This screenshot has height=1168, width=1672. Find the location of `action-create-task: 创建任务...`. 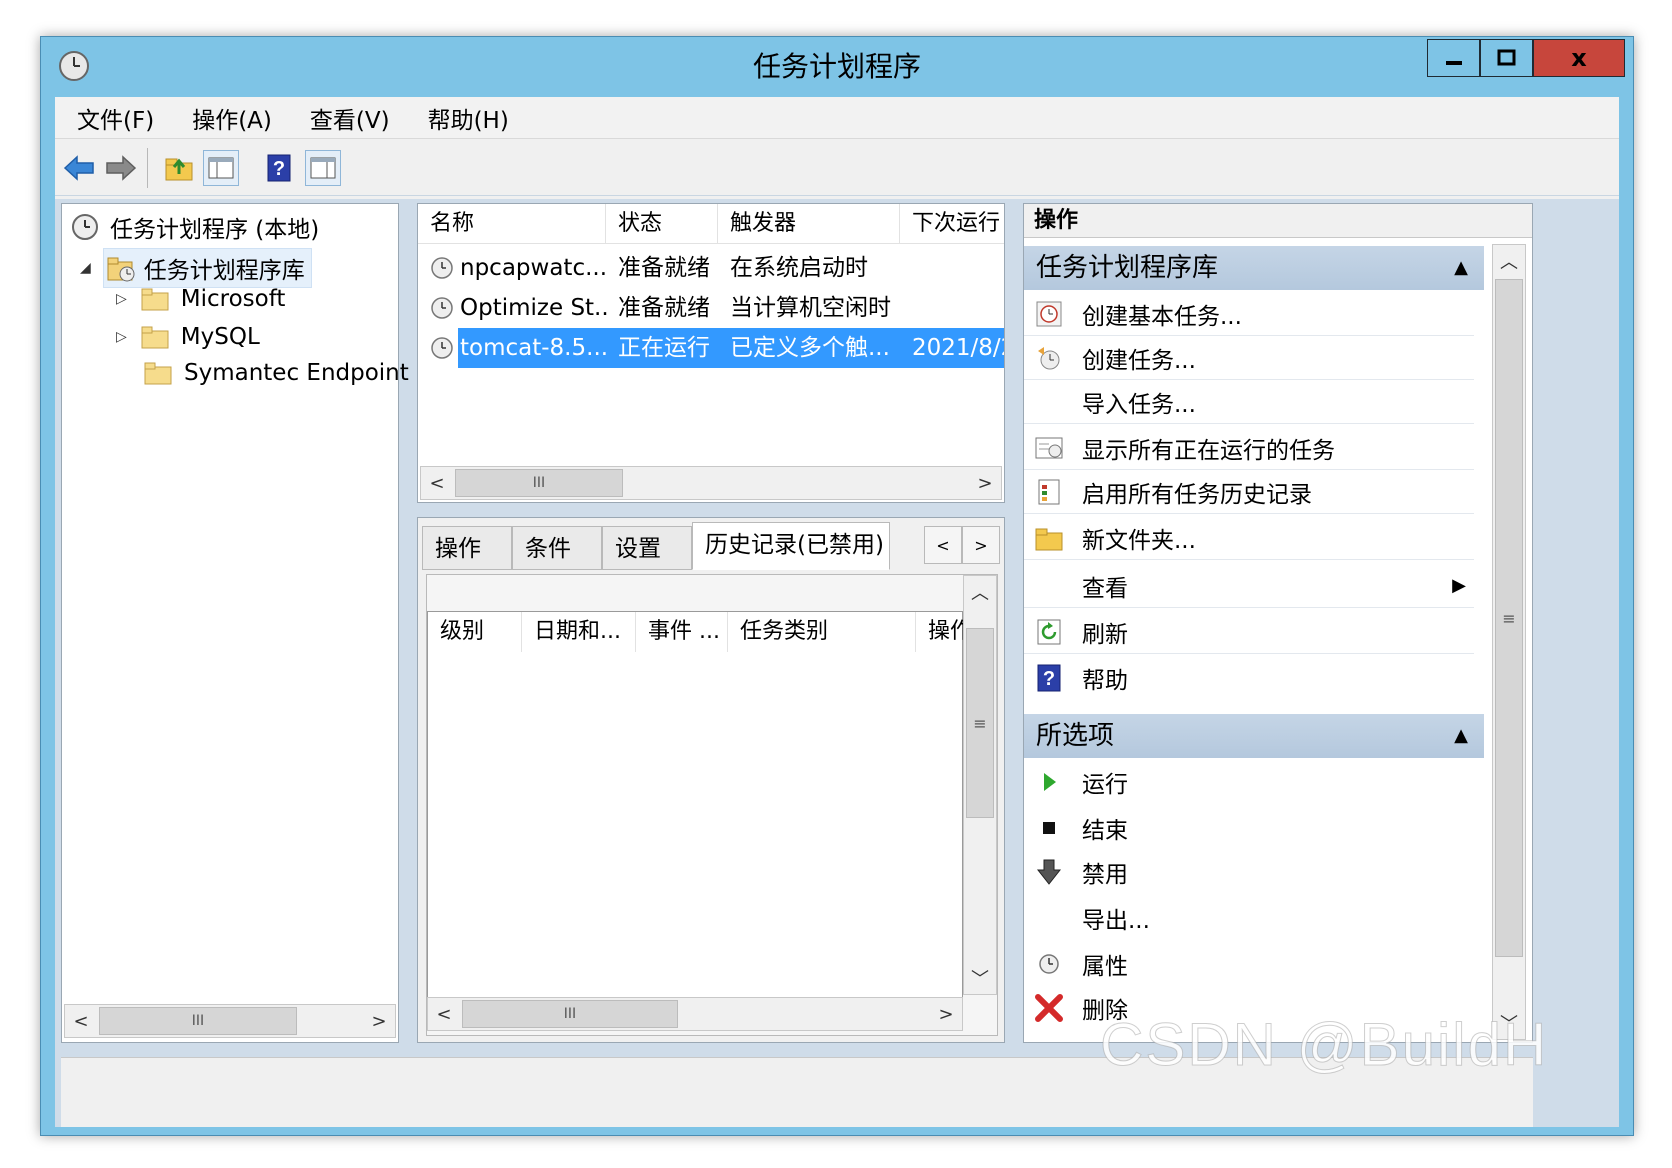

action-create-task: 创建任务... is located at coordinates (1249, 358).